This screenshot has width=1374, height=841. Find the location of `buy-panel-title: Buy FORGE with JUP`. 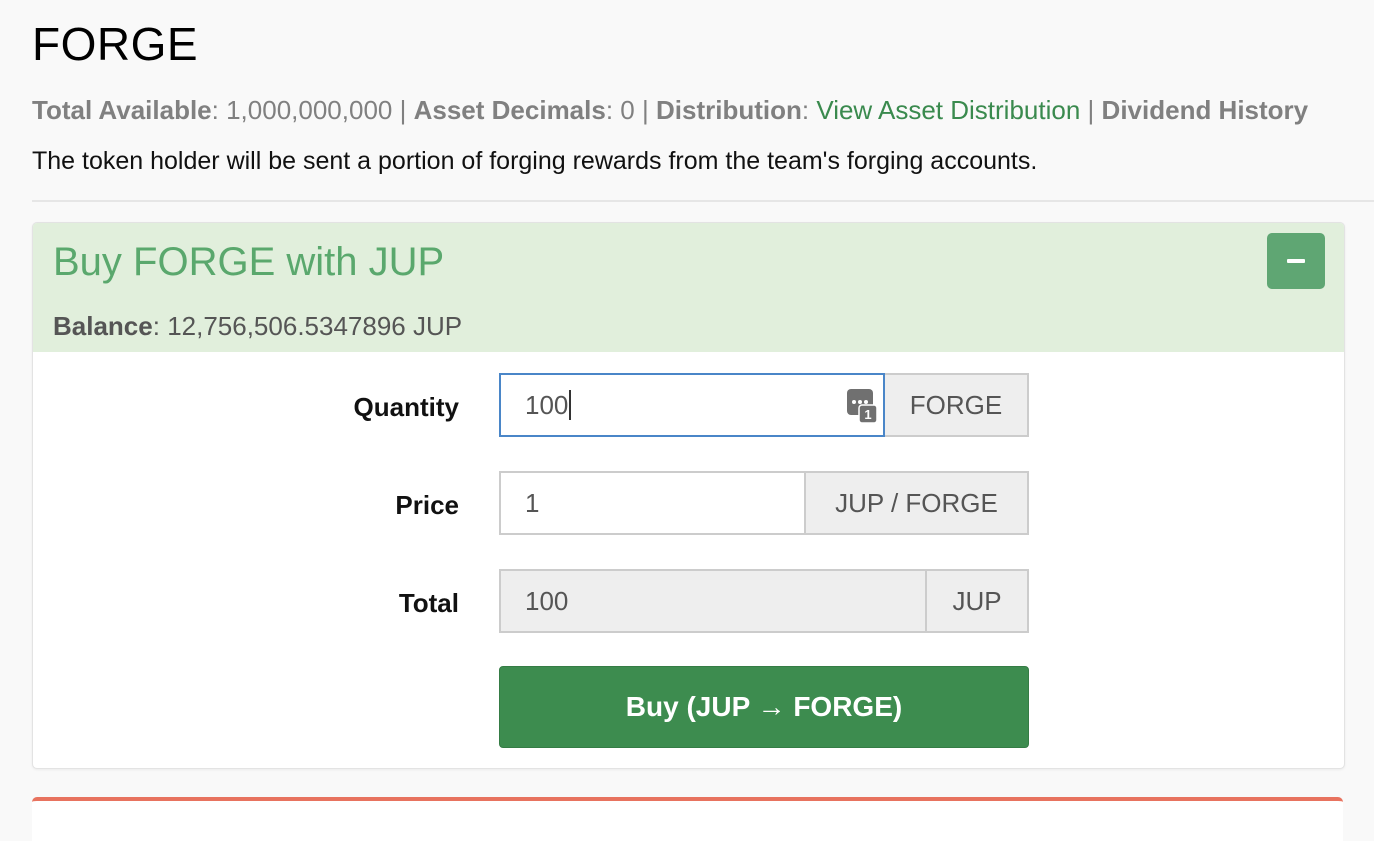

buy-panel-title: Buy FORGE with JUP is located at coordinates (249, 262).